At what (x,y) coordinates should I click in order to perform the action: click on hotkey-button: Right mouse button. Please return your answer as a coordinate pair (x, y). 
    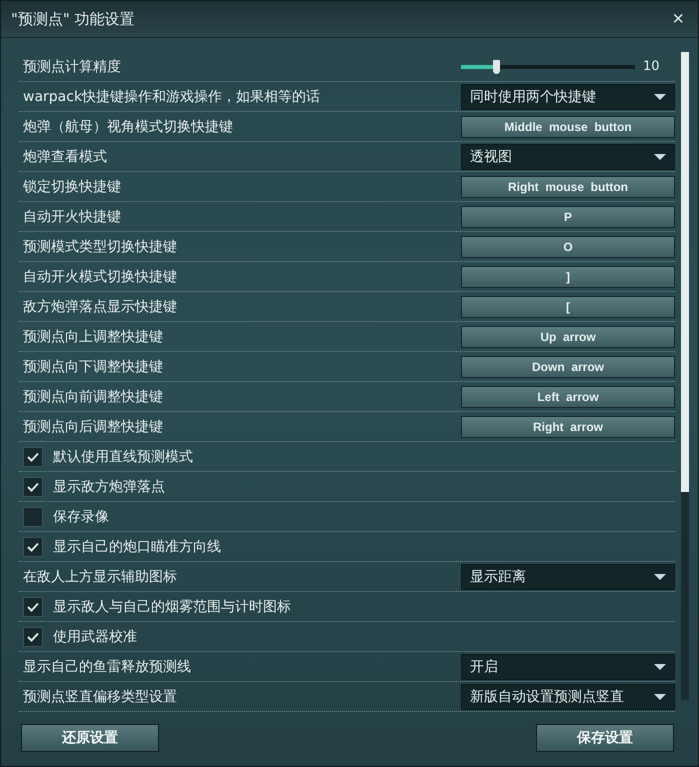
    Looking at the image, I should click on (568, 187).